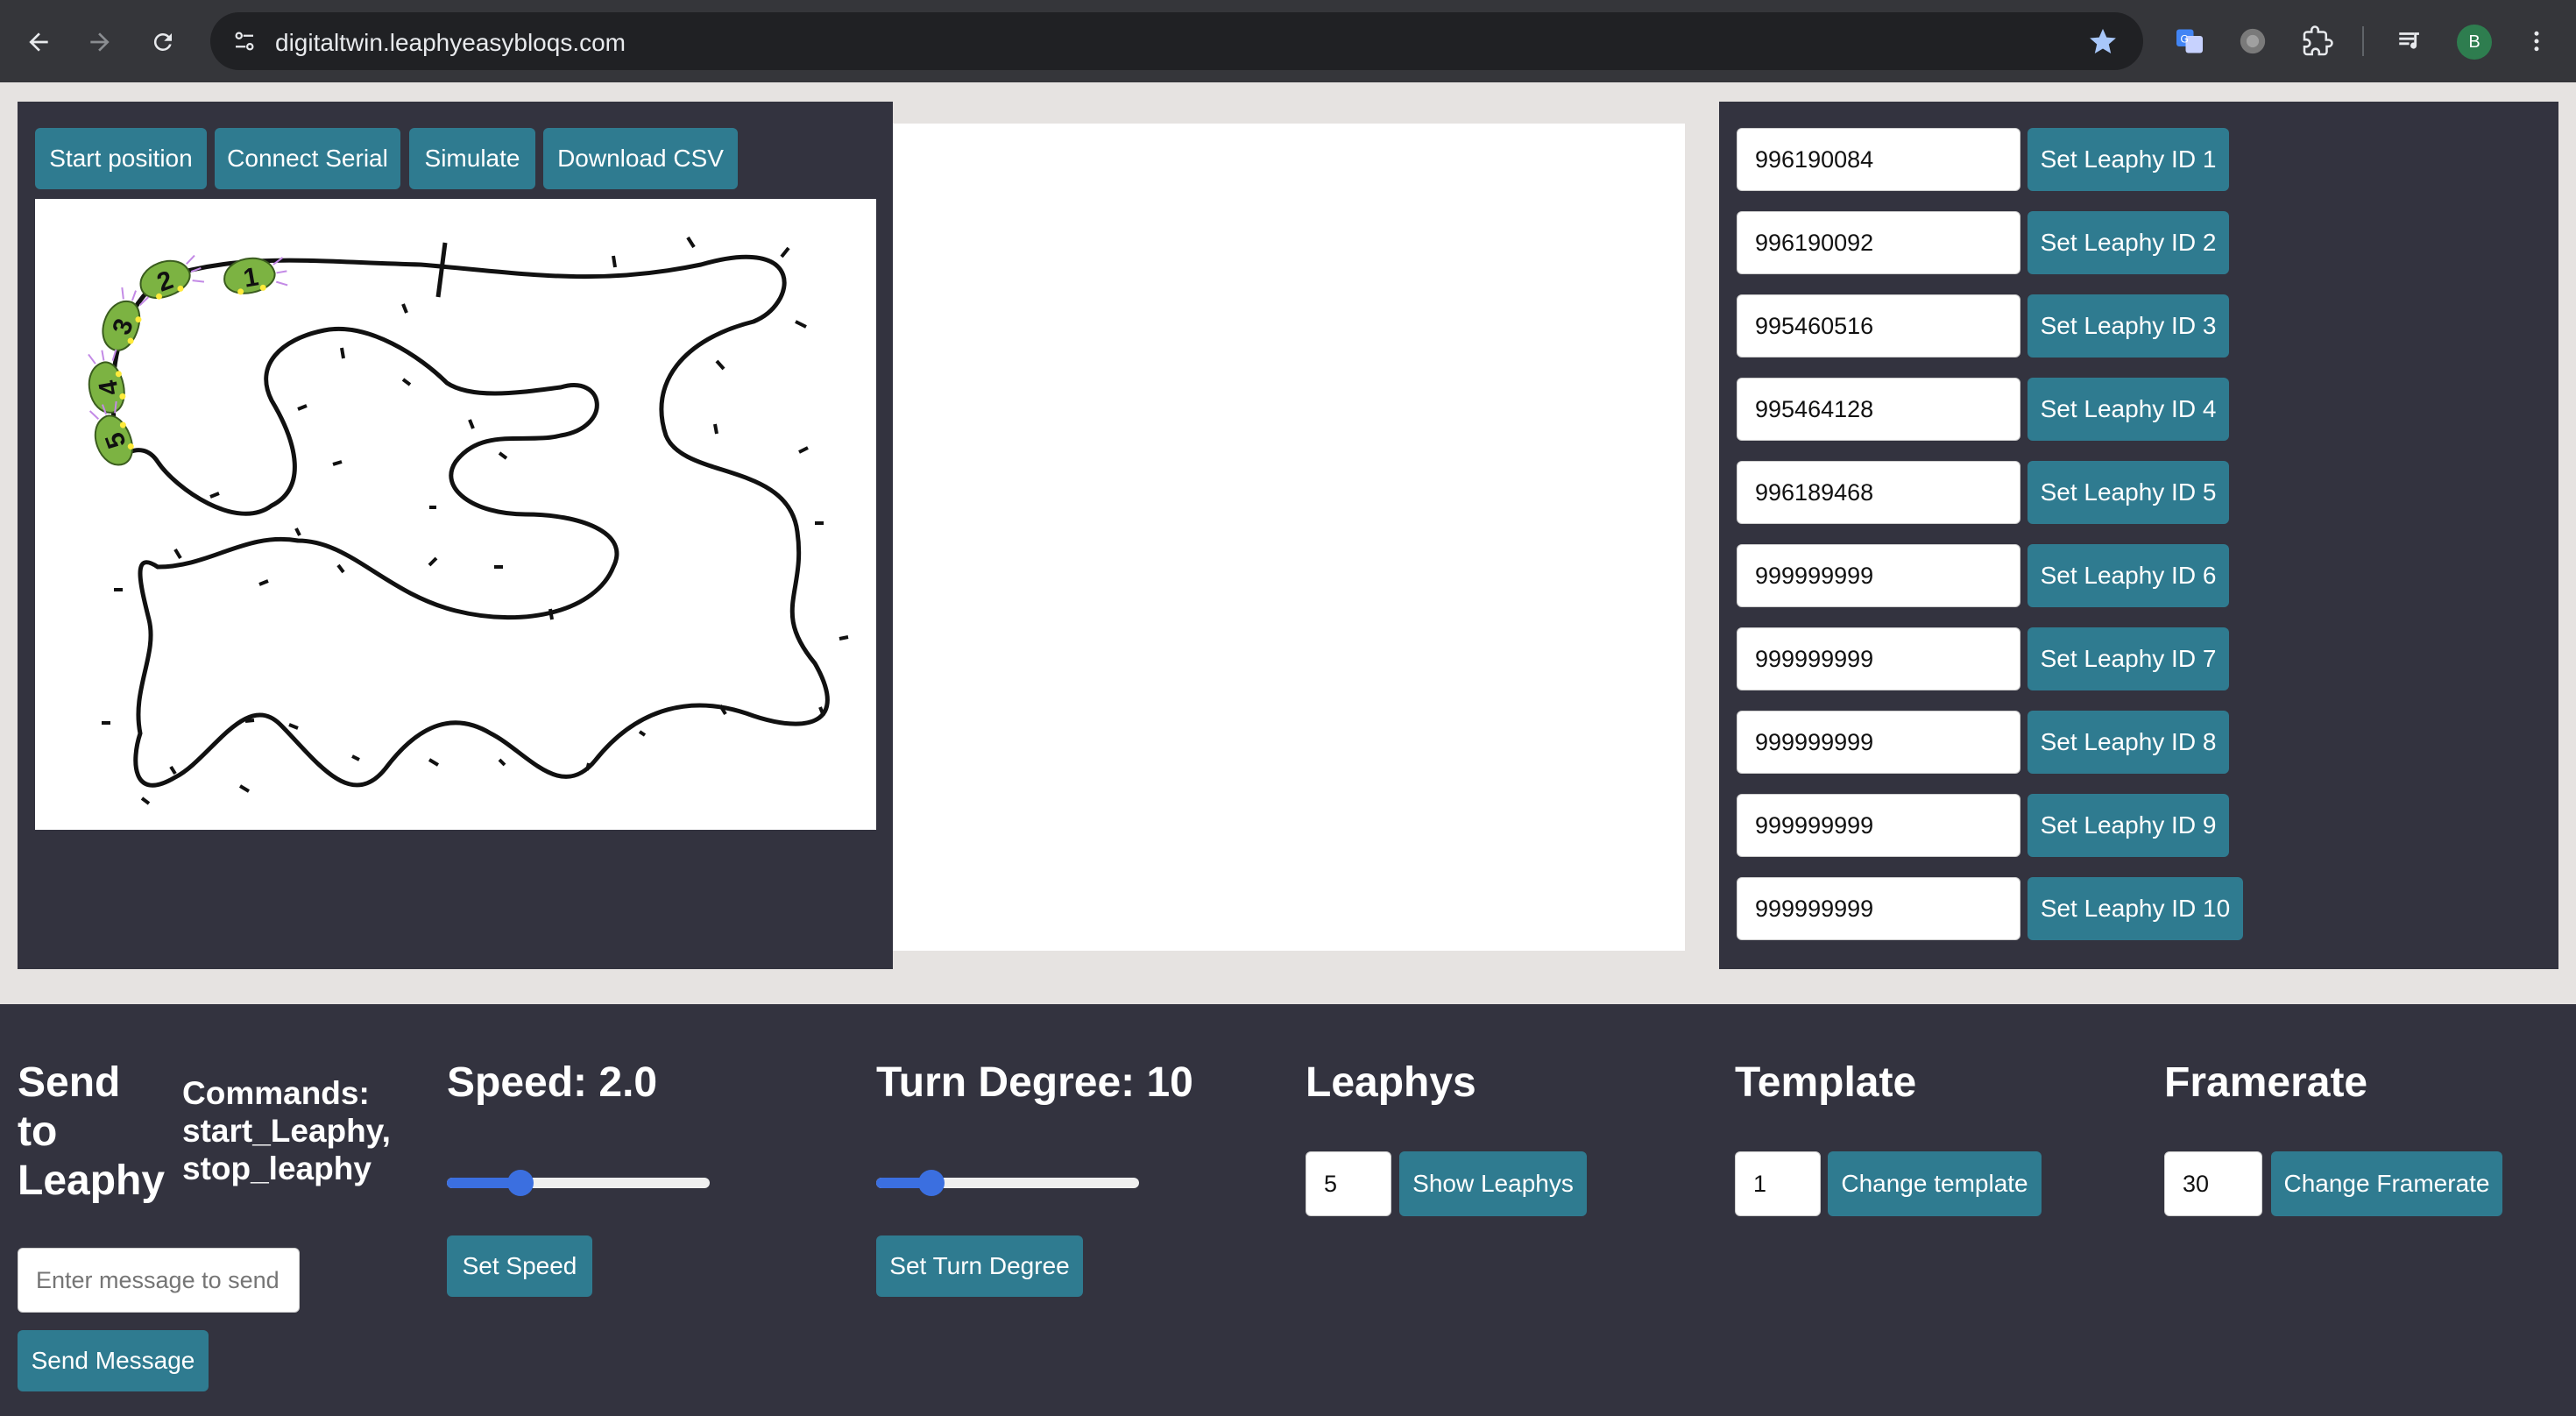 The width and height of the screenshot is (2576, 1416). I want to click on set-leaphy-id-9-button: Set Leaphy ID 9, so click(2128, 825).